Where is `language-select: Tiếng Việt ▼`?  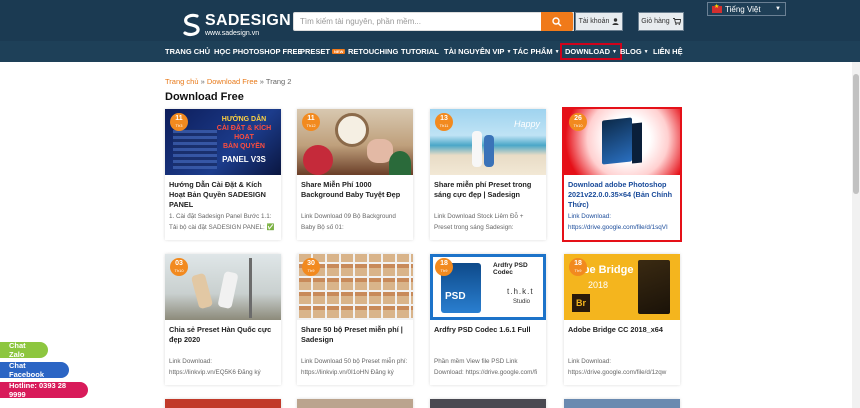 language-select: Tiếng Việt ▼ is located at coordinates (746, 9).